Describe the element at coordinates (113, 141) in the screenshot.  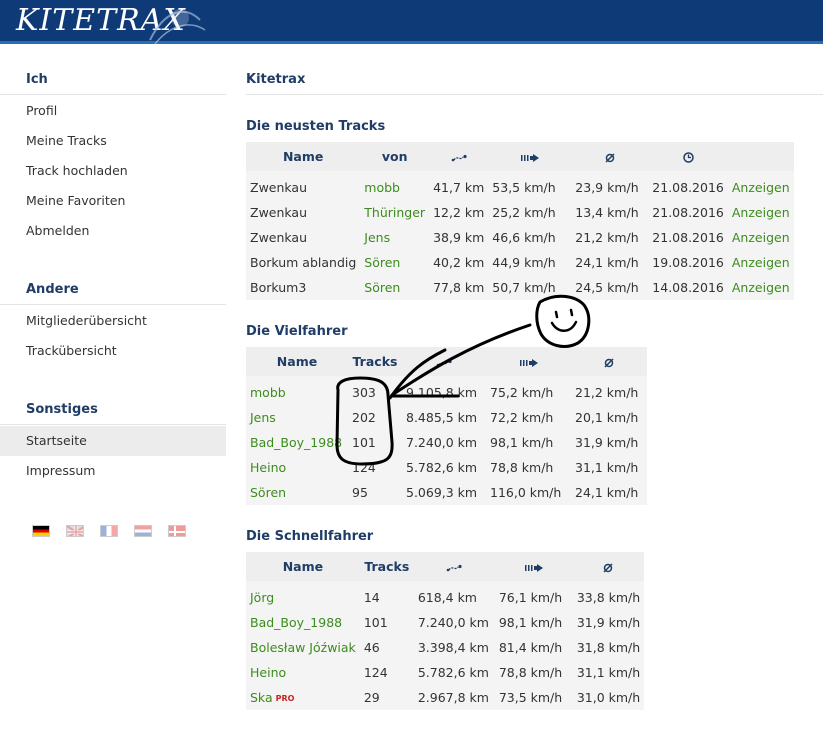
I see `sidebar-item-meine-tracks: Meine Tracks` at that location.